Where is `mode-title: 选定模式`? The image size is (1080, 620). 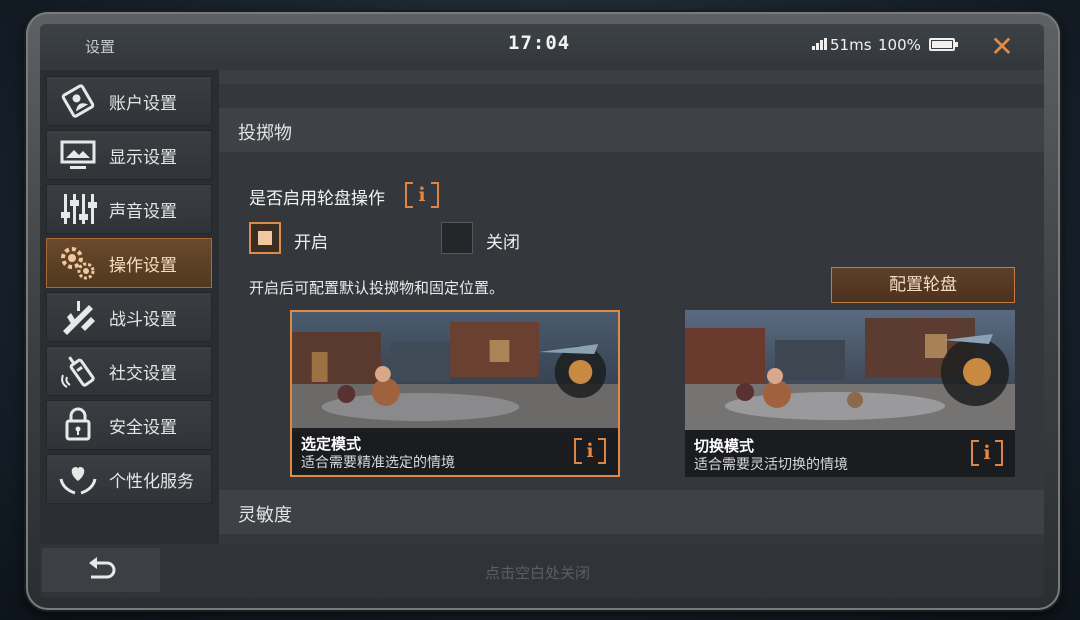
mode-title: 选定模式 is located at coordinates (331, 444).